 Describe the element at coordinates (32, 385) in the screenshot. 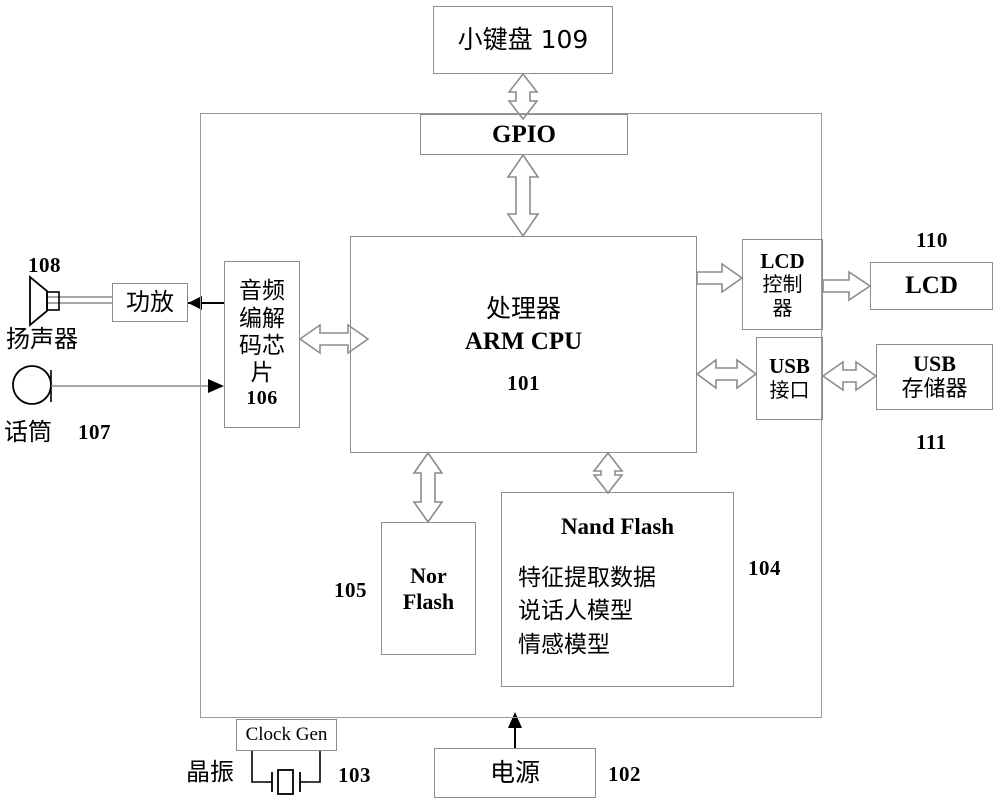

I see `microphone-icon` at that location.